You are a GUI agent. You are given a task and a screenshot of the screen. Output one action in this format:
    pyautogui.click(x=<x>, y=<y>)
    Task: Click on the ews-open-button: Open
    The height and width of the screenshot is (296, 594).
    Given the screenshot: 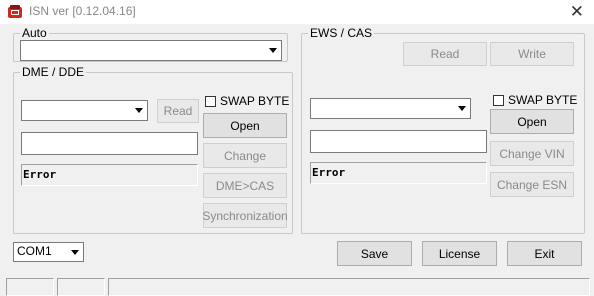 What is the action you would take?
    pyautogui.click(x=532, y=121)
    